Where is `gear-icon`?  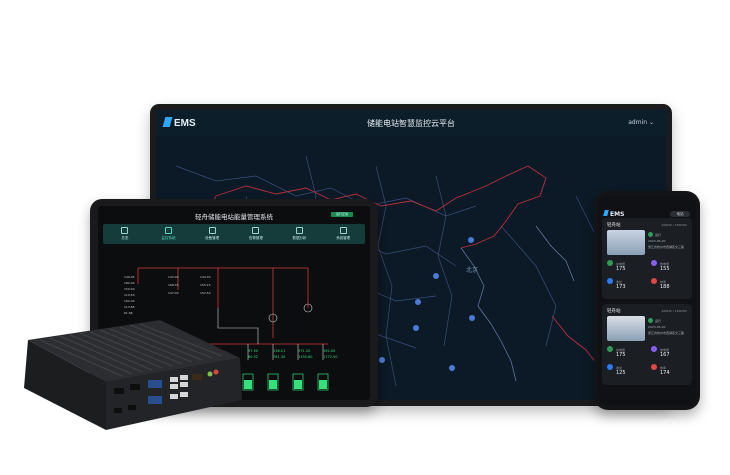 gear-icon is located at coordinates (343, 230).